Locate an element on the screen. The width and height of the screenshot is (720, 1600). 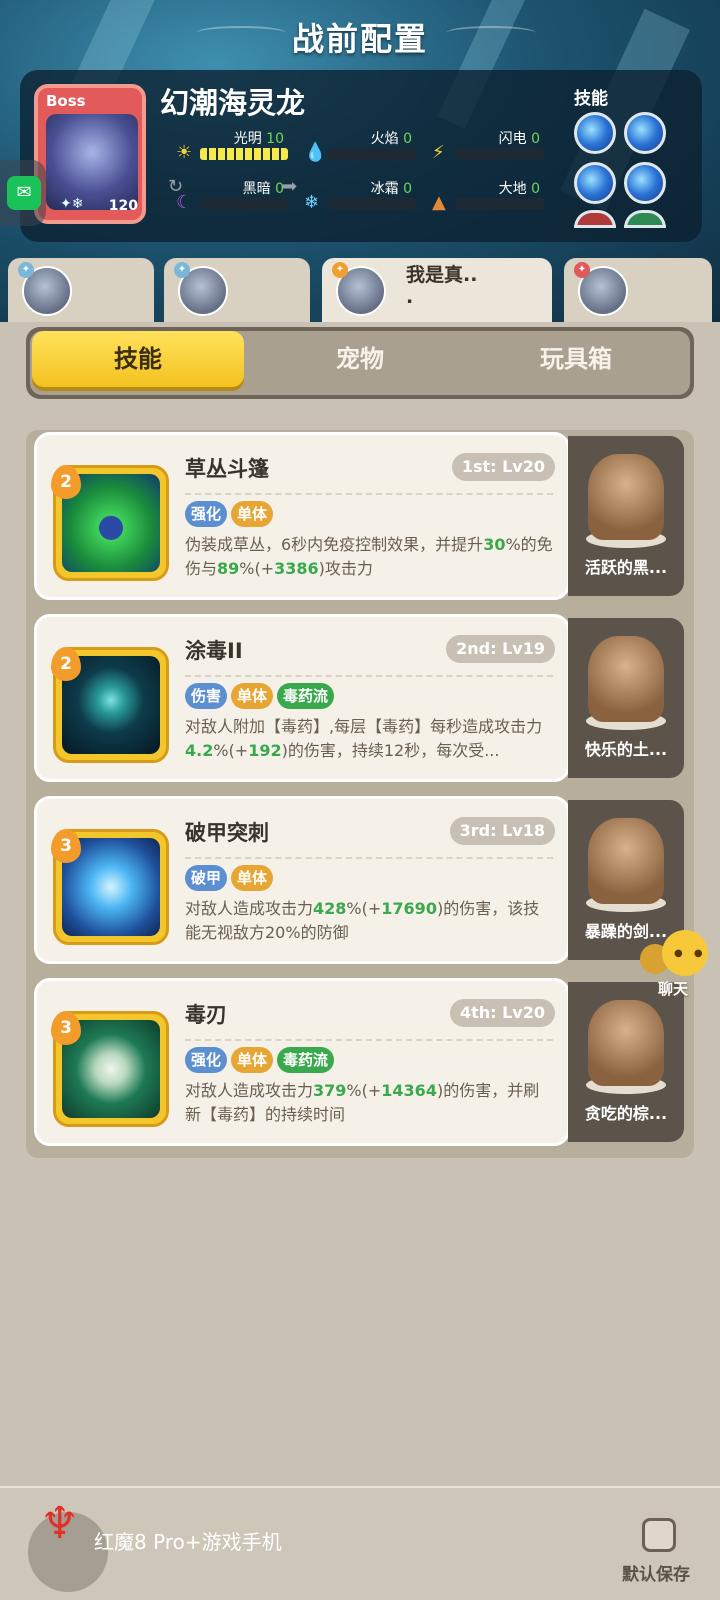
boss-level: 120 is located at coordinates (123, 206).